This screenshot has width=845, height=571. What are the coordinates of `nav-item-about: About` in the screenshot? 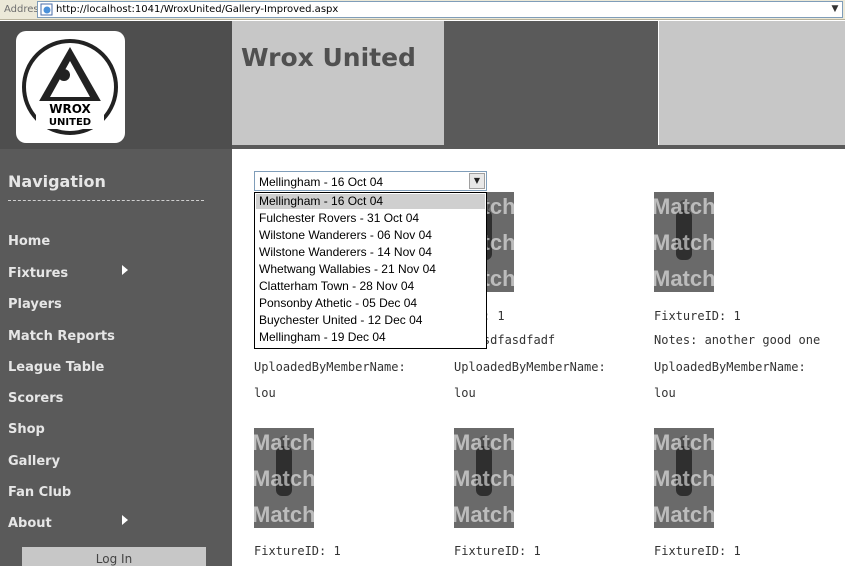 It's located at (30, 523).